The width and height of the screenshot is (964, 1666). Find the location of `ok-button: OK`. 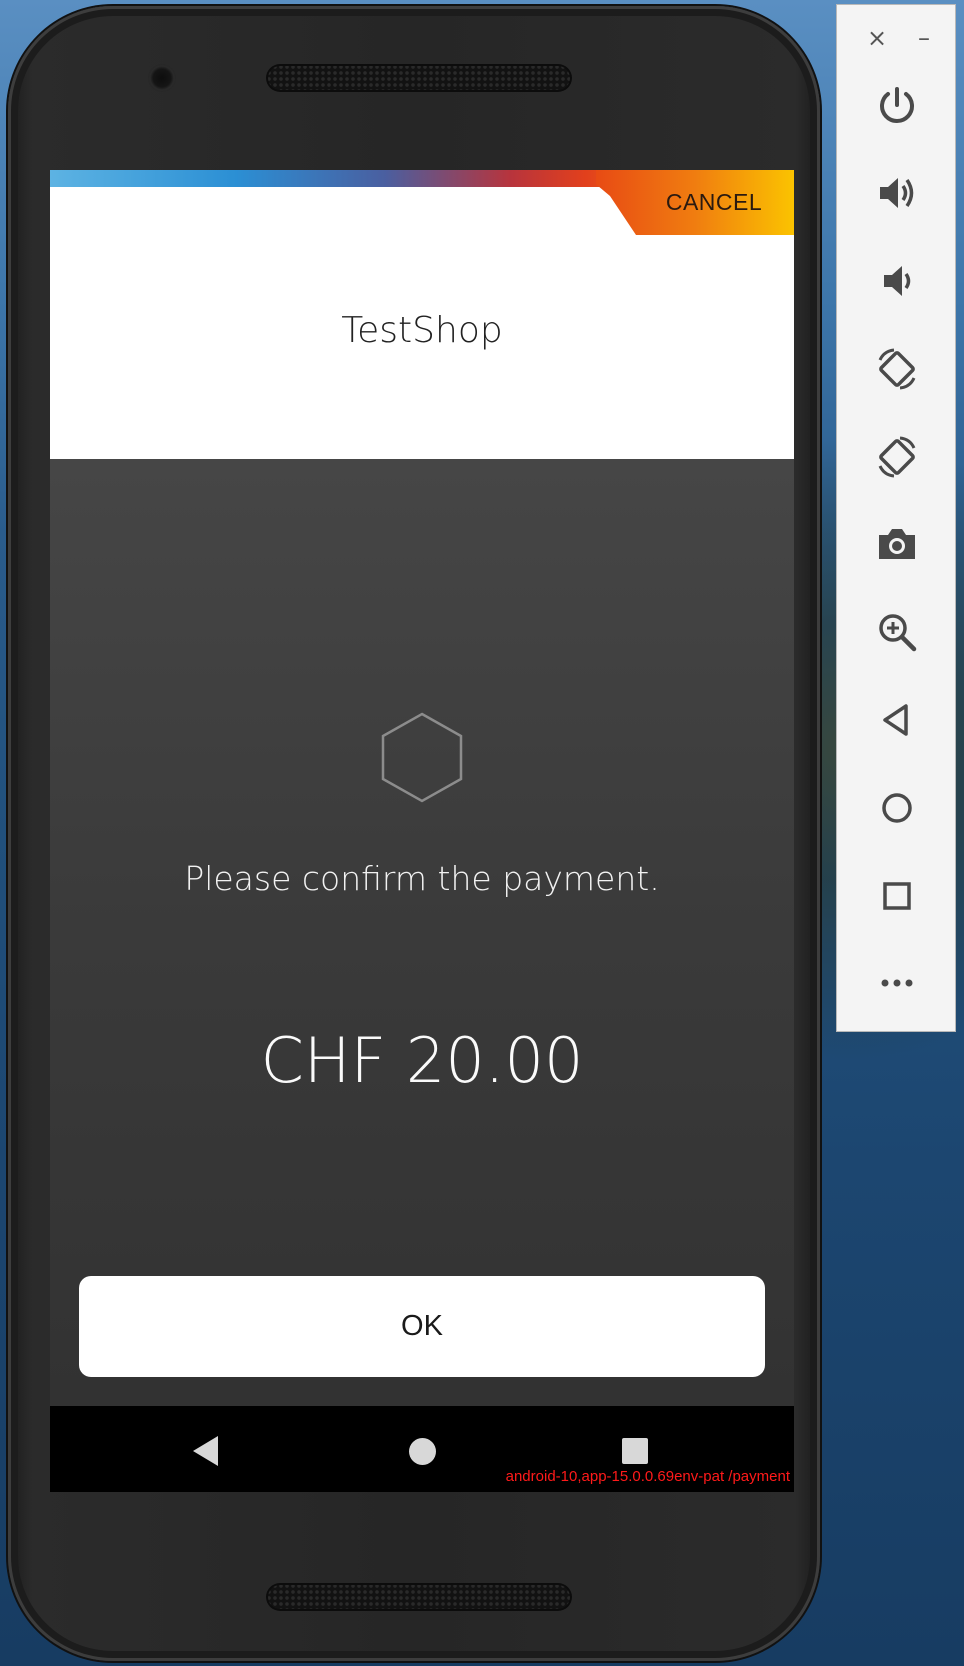

ok-button: OK is located at coordinates (422, 1326).